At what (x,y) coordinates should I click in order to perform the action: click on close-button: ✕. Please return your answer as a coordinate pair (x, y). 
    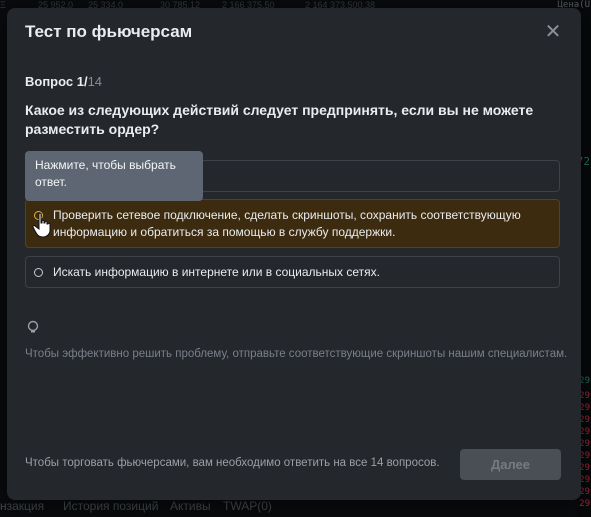
    Looking at the image, I should click on (553, 32).